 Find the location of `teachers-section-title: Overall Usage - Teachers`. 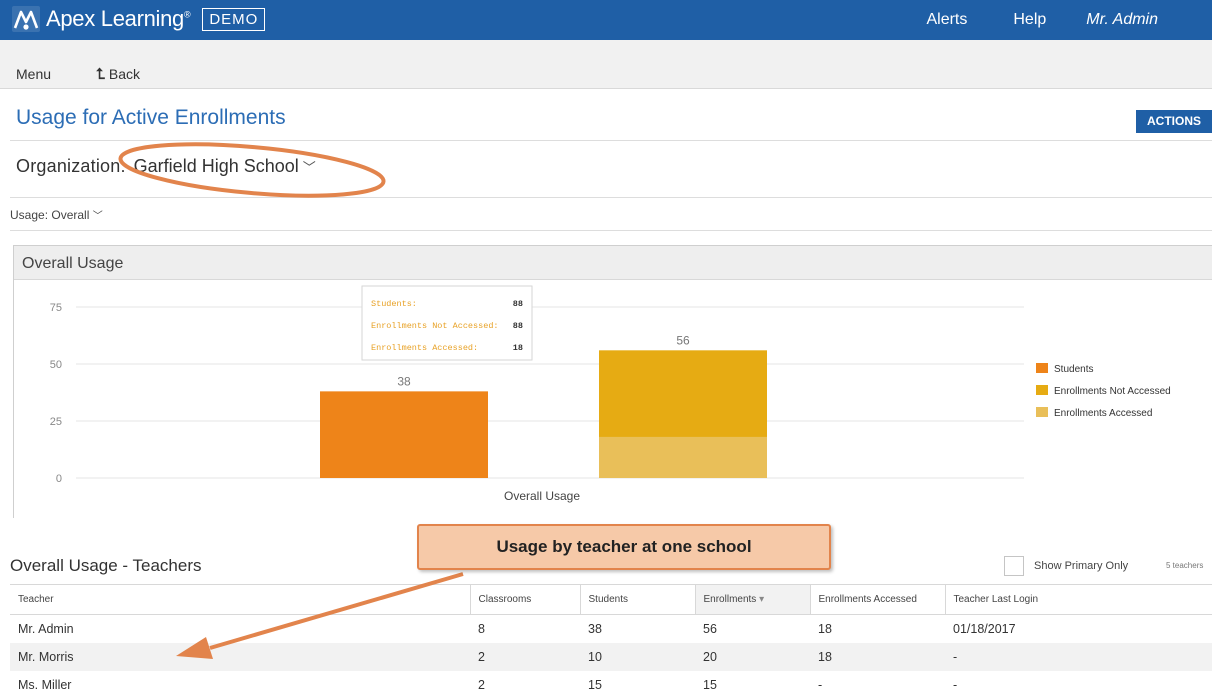

teachers-section-title: Overall Usage - Teachers is located at coordinates (106, 565).